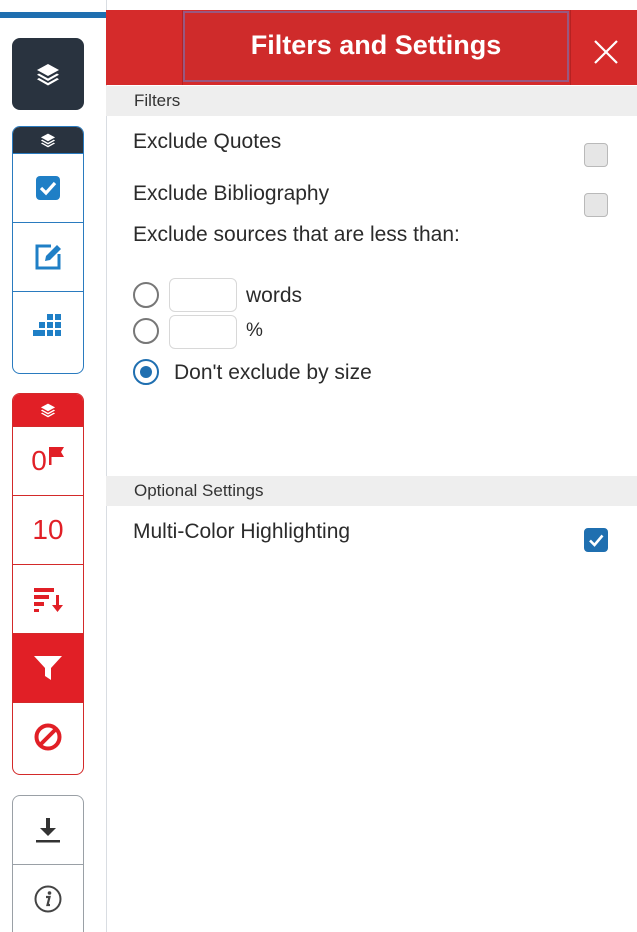 Image resolution: width=637 pixels, height=932 pixels. I want to click on check-icon, so click(596, 540).